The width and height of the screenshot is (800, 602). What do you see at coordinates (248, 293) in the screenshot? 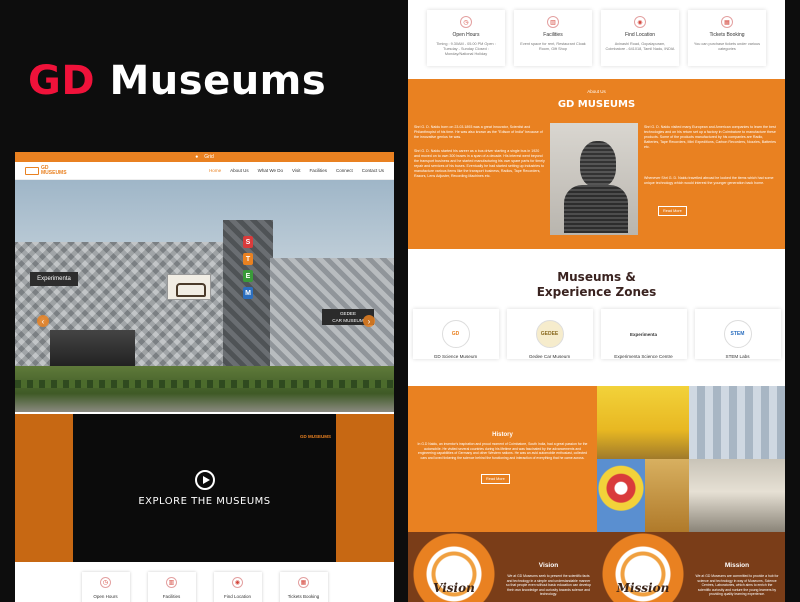
I see `stem-letter-m: M` at bounding box center [248, 293].